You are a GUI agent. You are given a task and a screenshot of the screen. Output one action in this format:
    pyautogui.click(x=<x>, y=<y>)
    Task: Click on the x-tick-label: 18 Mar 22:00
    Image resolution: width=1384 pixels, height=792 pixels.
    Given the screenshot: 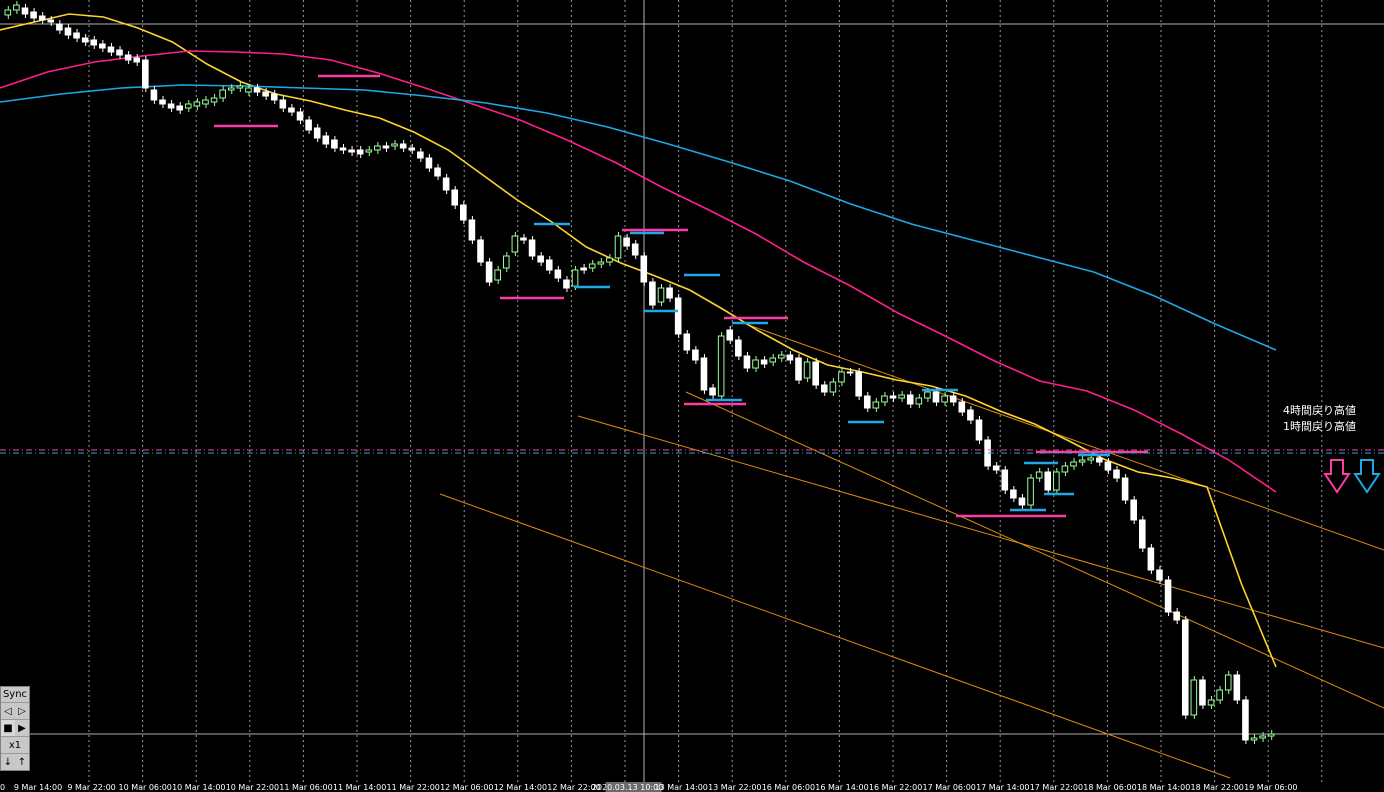 What is the action you would take?
    pyautogui.click(x=1216, y=787)
    